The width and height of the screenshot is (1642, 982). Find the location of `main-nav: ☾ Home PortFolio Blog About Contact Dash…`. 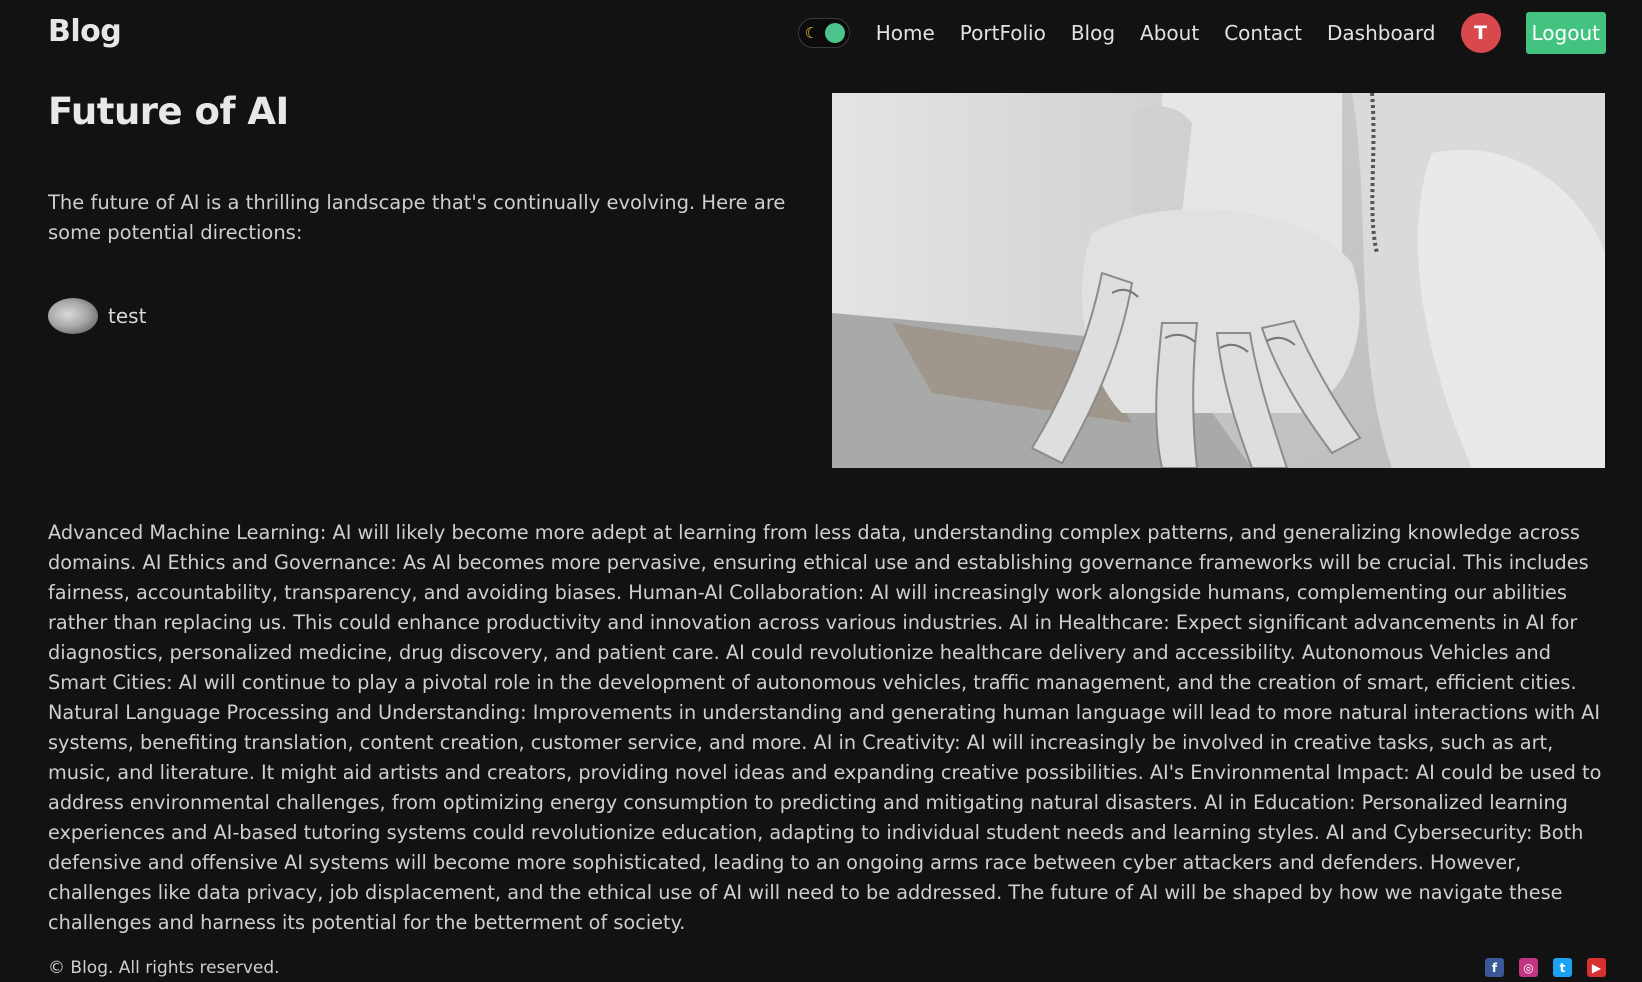

main-nav: ☾ Home PortFolio Blog About Contact Dash… is located at coordinates (1201, 33).